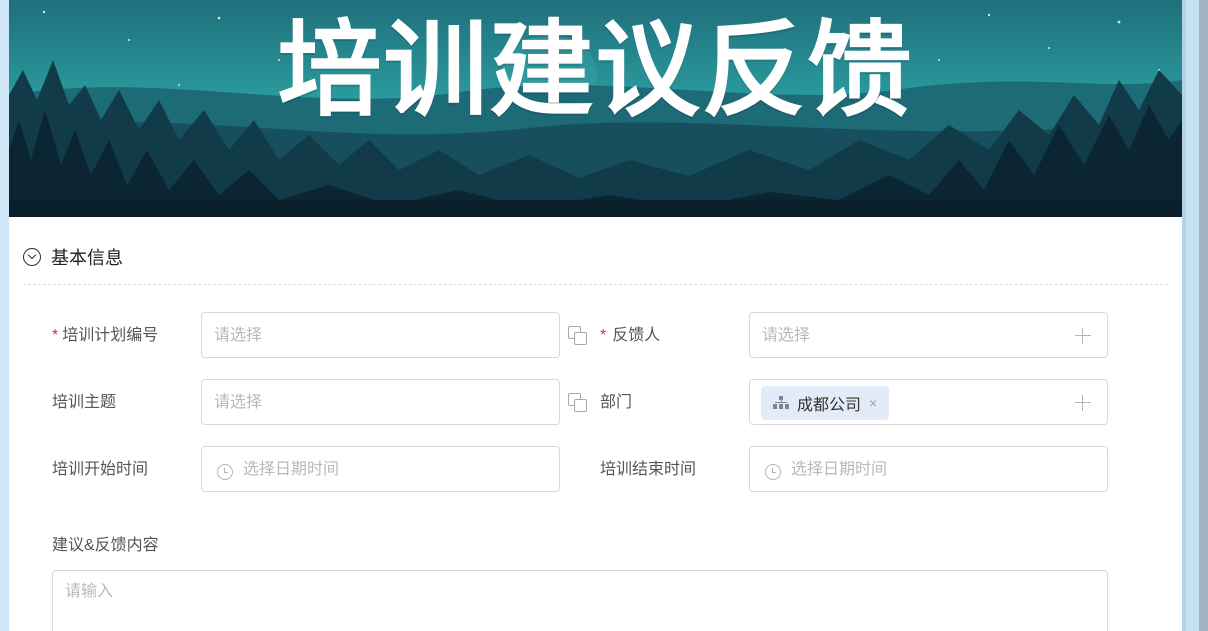 The height and width of the screenshot is (631, 1208). I want to click on topic-placeholder: 请选择, so click(238, 402).